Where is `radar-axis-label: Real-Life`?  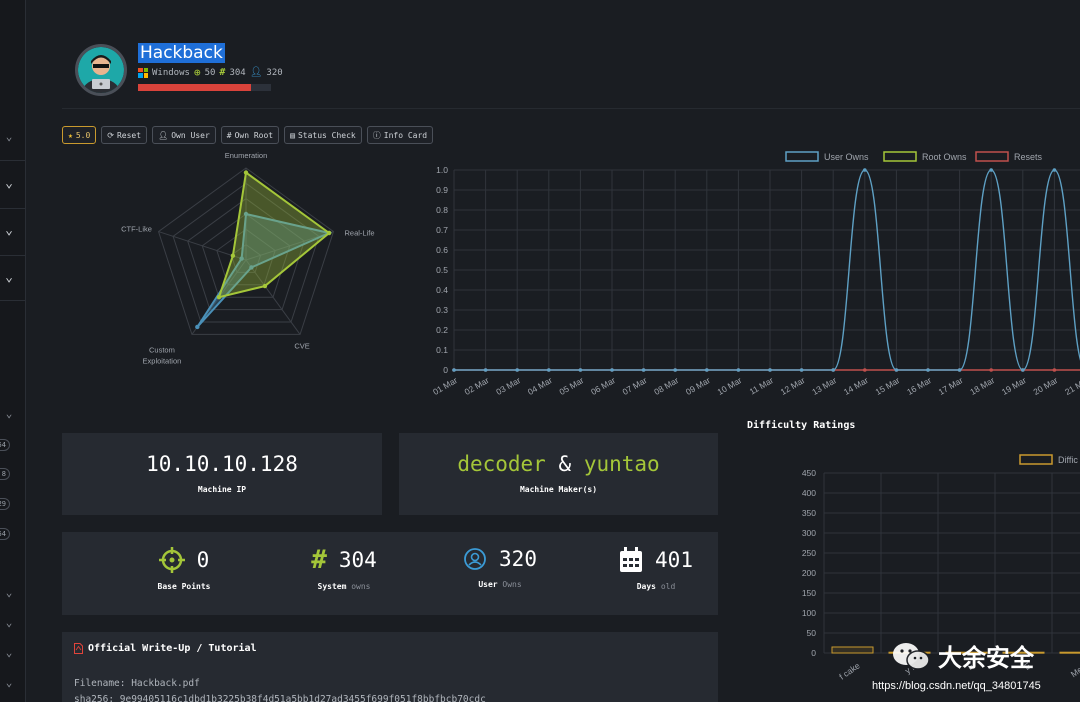
radar-axis-label: Real-Life is located at coordinates (359, 233).